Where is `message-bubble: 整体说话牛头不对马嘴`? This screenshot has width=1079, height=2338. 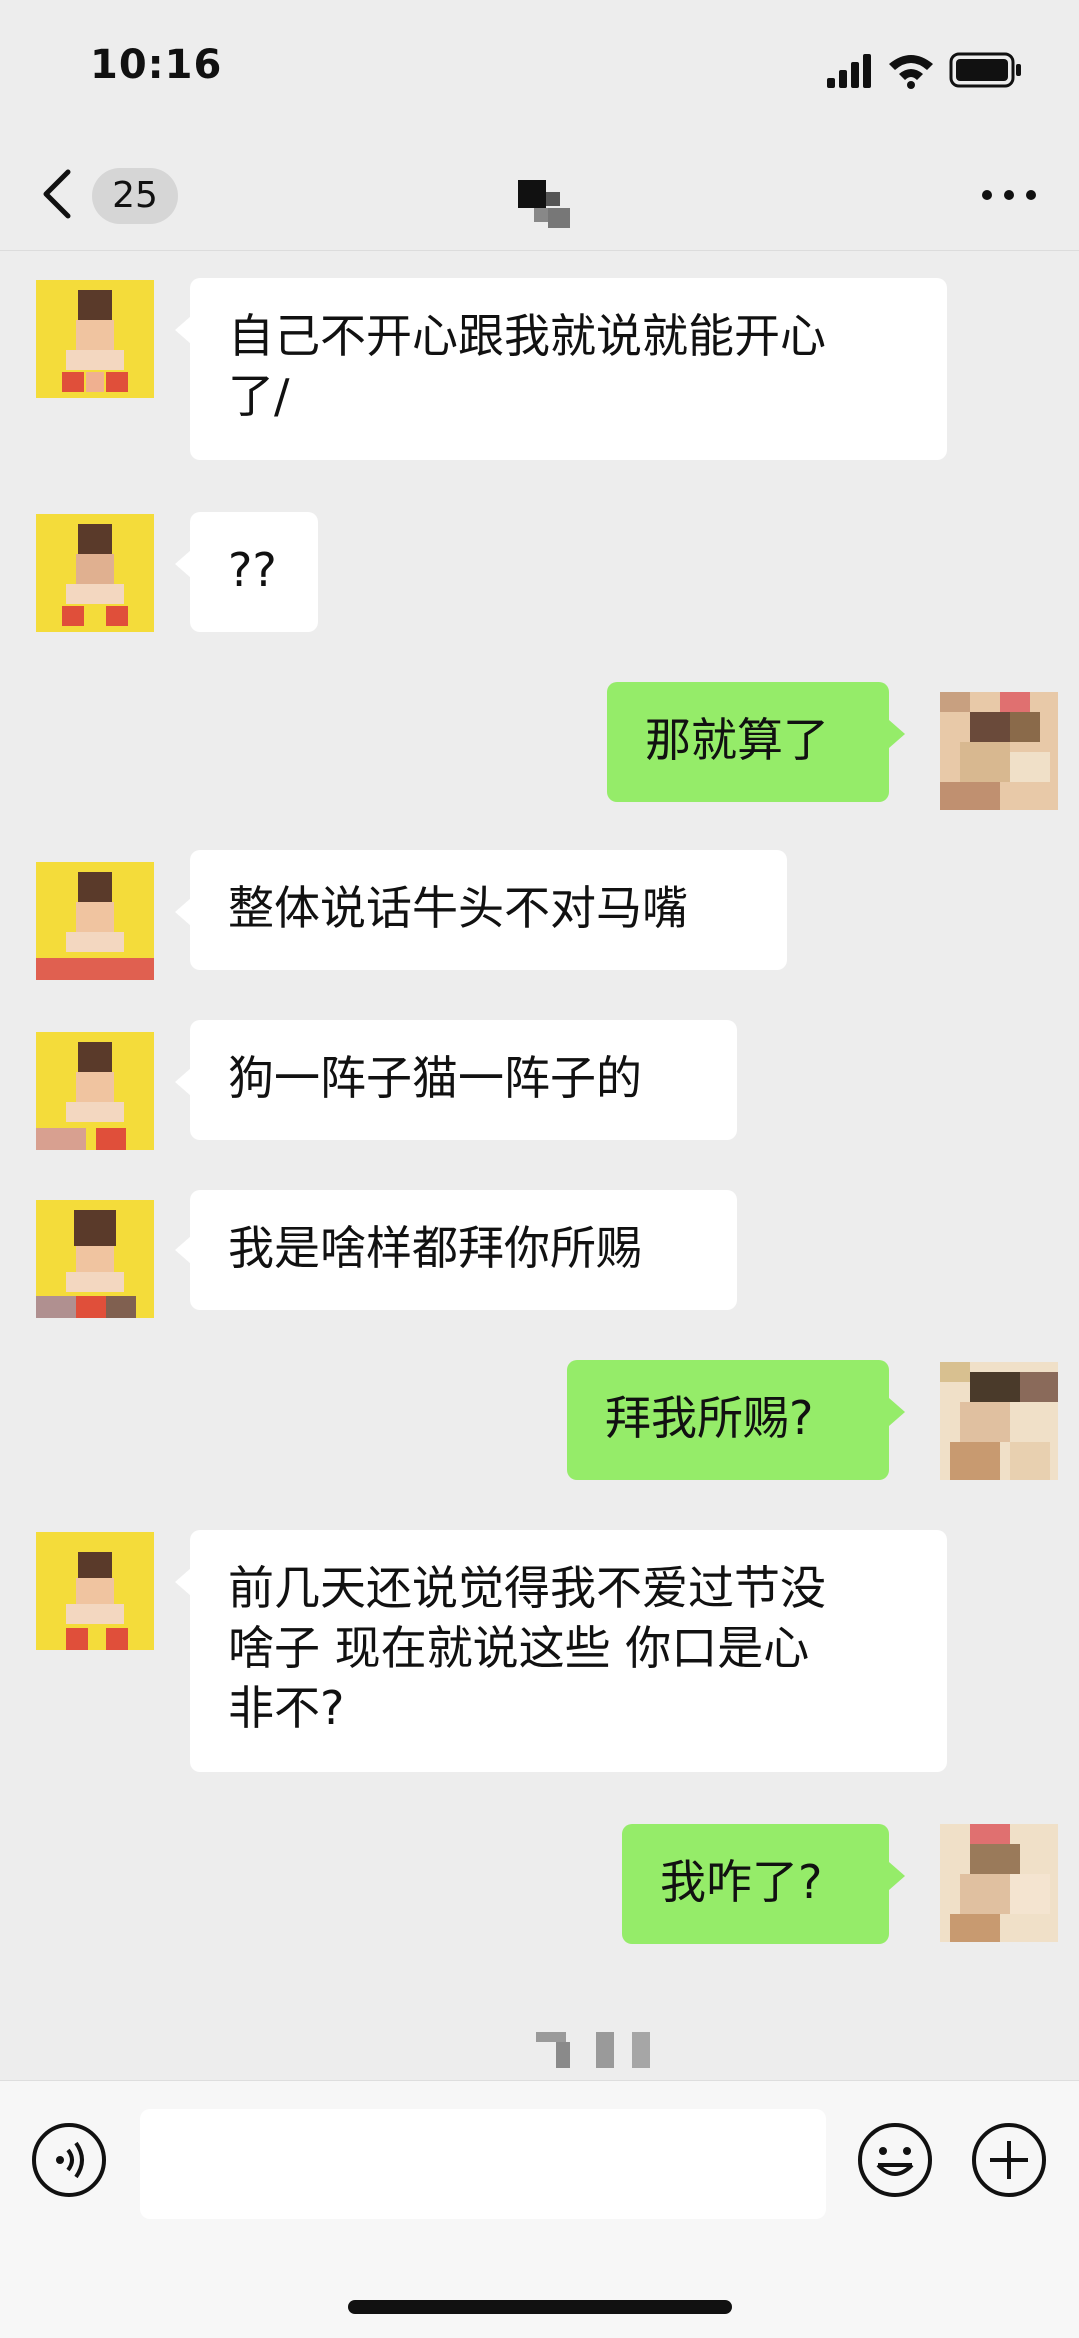
message-bubble: 整体说话牛头不对马嘴 is located at coordinates (488, 910).